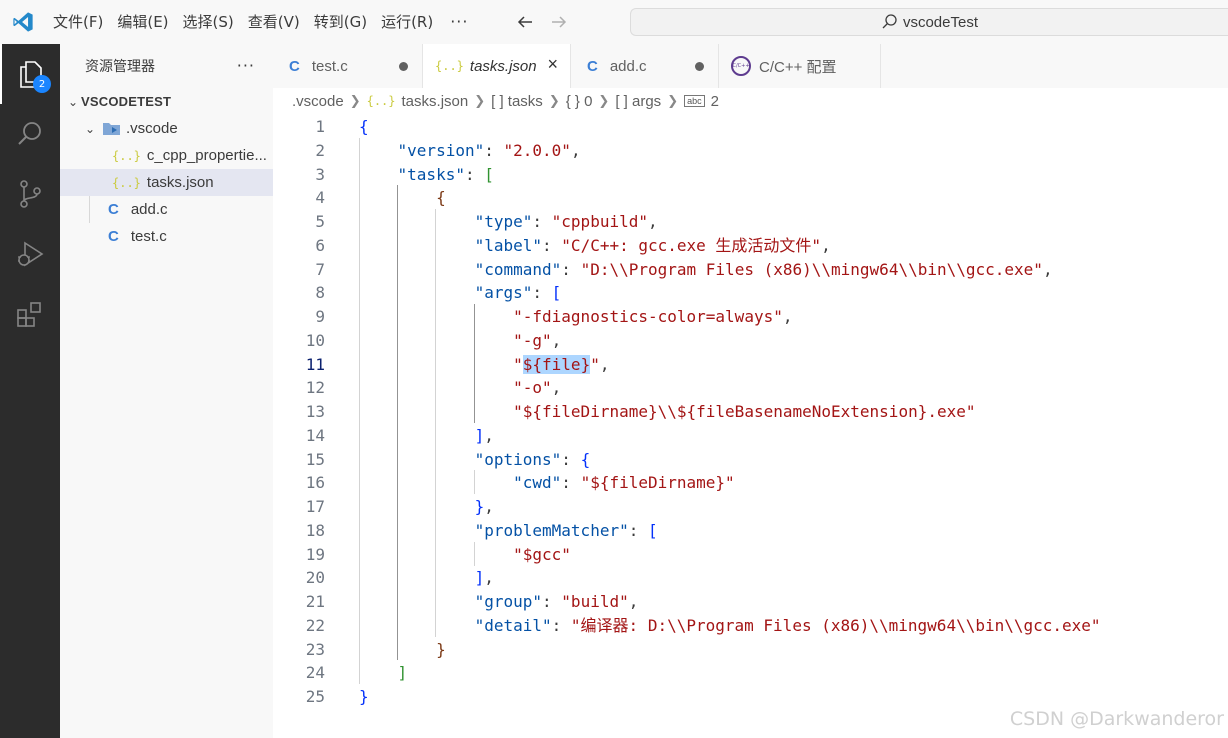 The height and width of the screenshot is (738, 1228). What do you see at coordinates (448, 150) in the screenshot?
I see `code-line: 2 "version": "2.0.0",` at bounding box center [448, 150].